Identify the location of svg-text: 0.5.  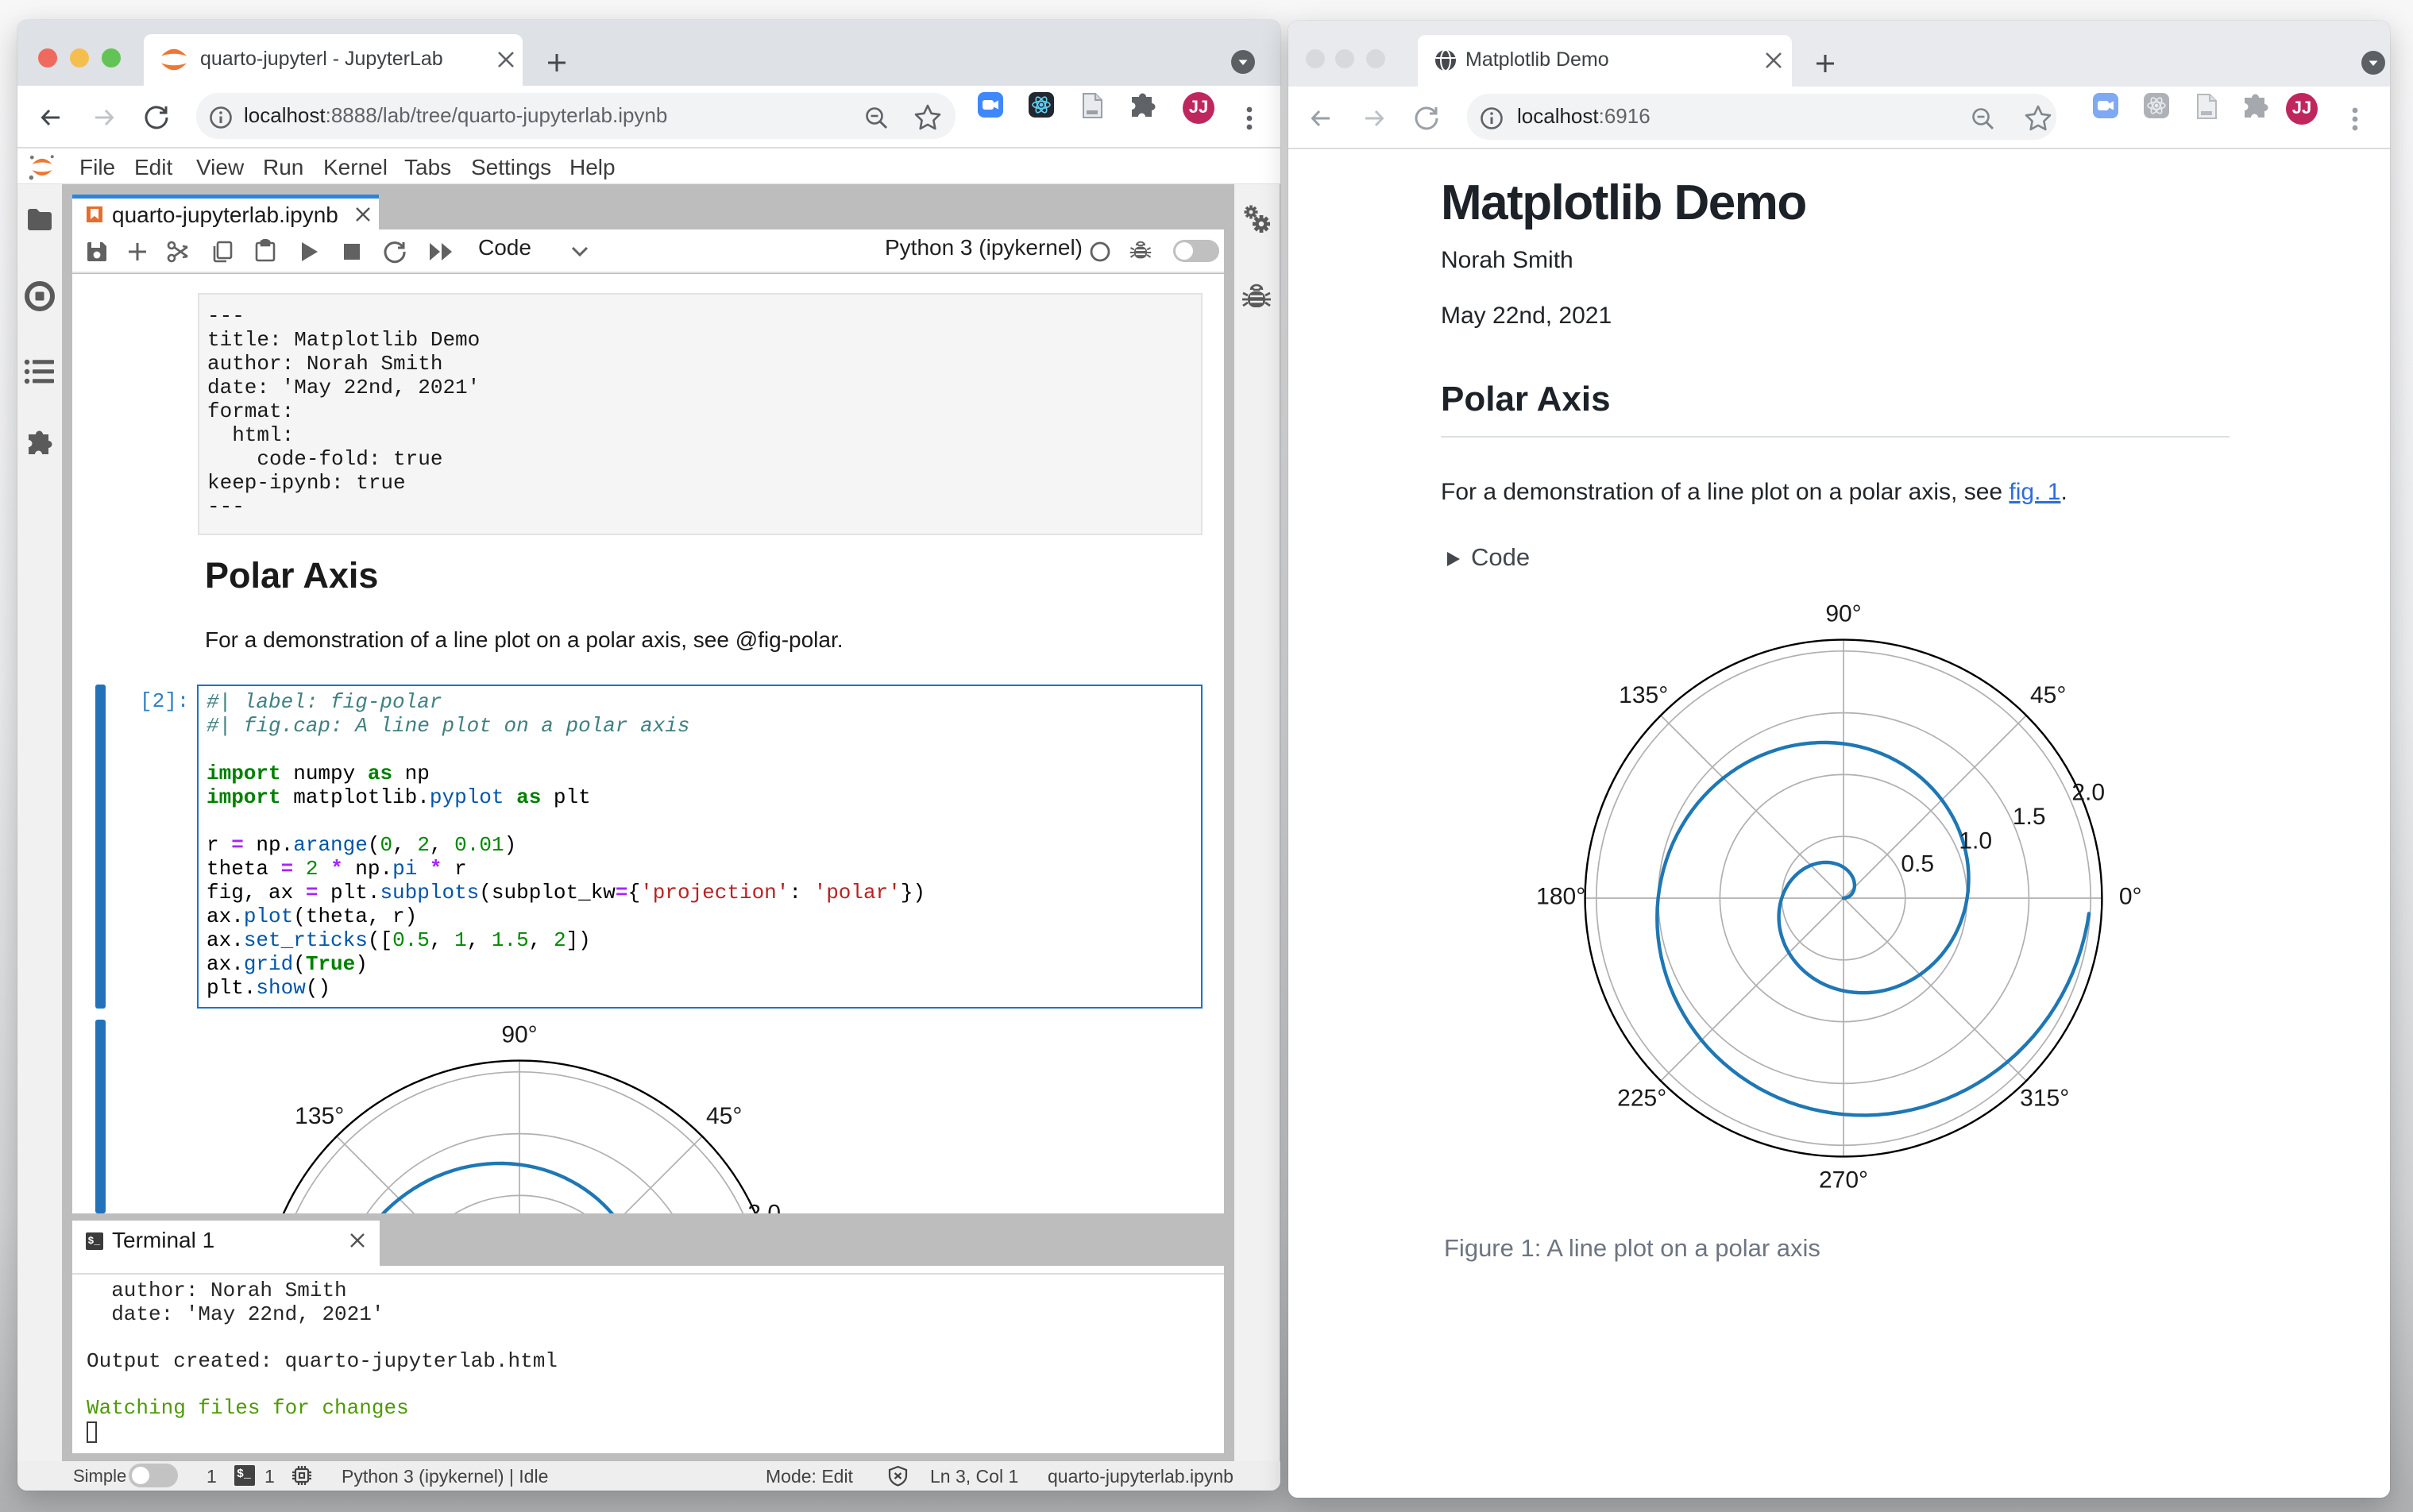
(1917, 863).